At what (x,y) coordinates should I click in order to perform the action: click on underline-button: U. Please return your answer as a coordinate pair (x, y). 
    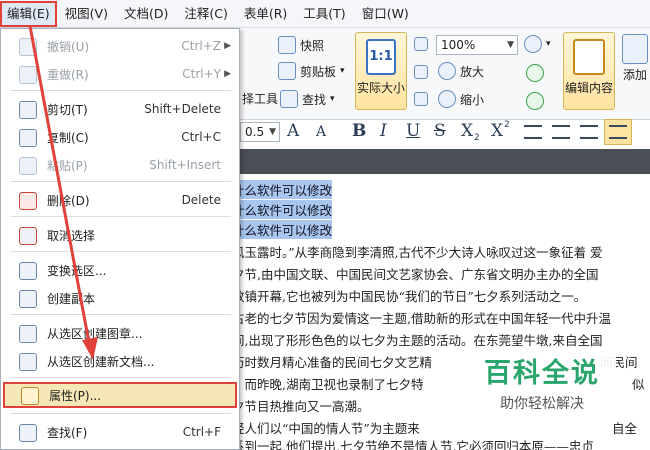
    Looking at the image, I should click on (413, 131).